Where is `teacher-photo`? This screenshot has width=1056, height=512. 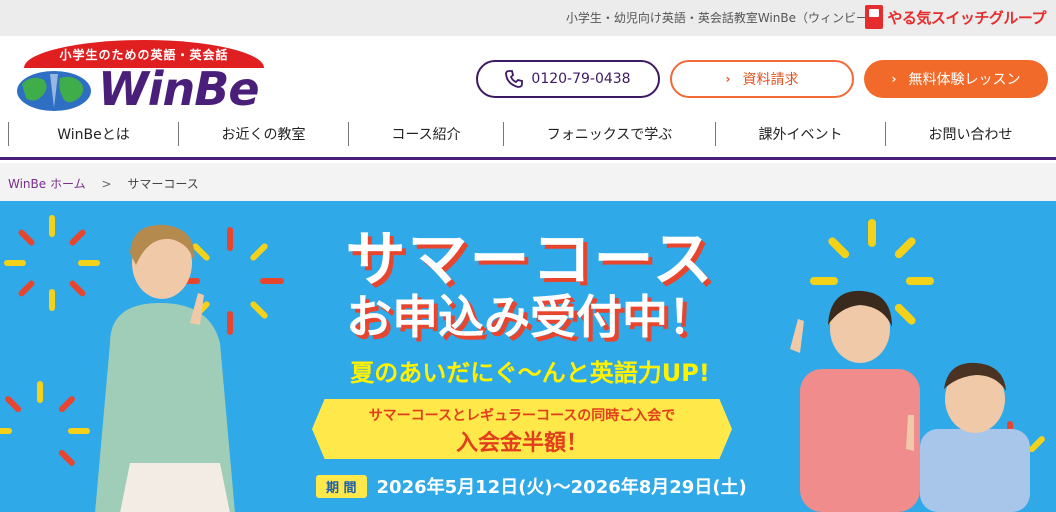
teacher-photo is located at coordinates (165, 368).